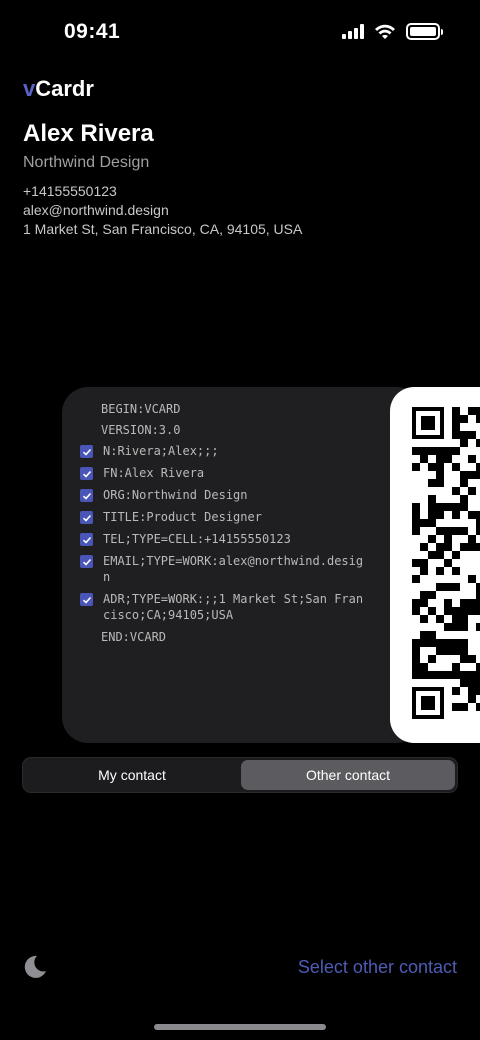 This screenshot has width=480, height=1040. What do you see at coordinates (225, 473) in the screenshot?
I see `vcard-field-fn: FN:Alex Rivera` at bounding box center [225, 473].